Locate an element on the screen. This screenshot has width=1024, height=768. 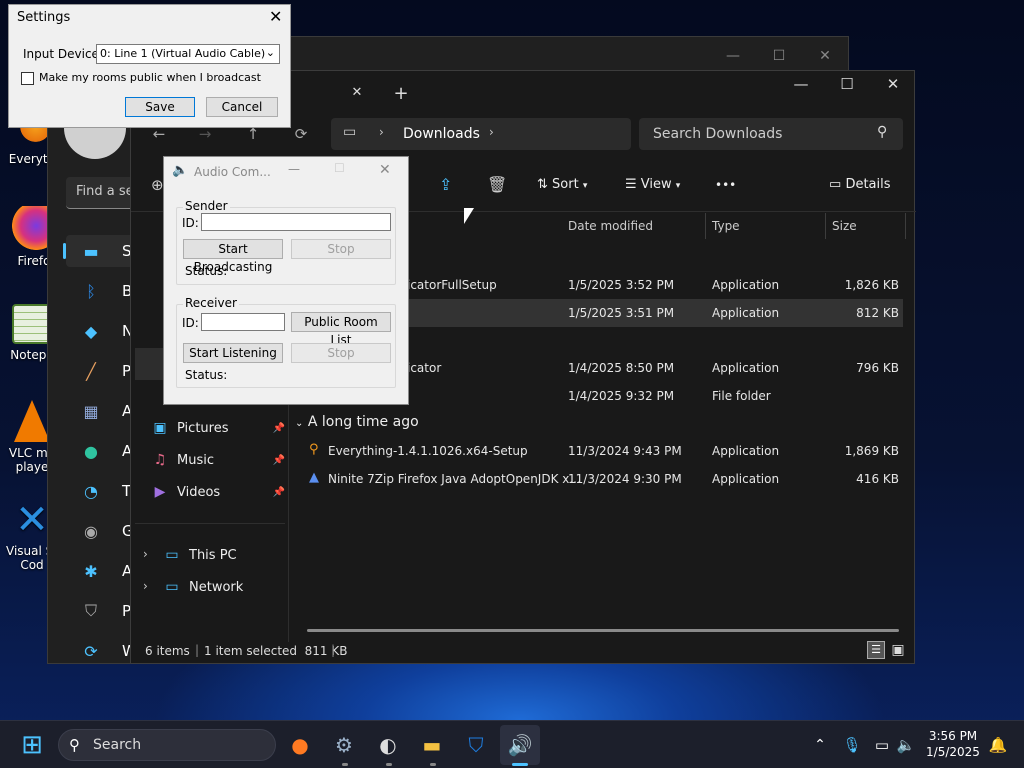
brush-icon: ╱ is located at coordinates (91, 371).